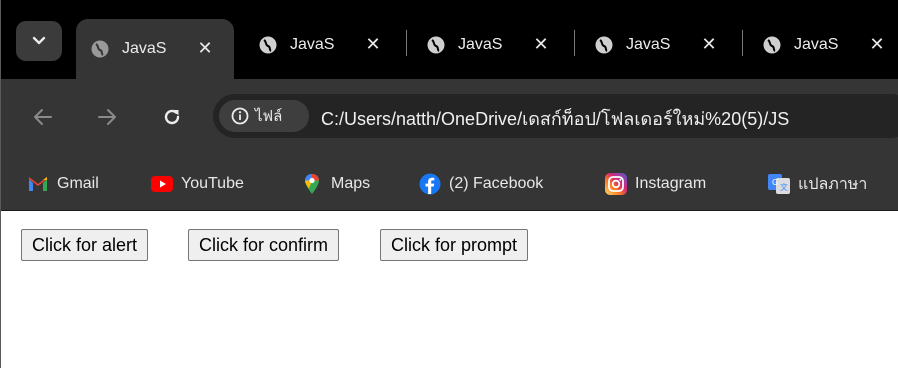  I want to click on youtube-icon, so click(162, 184).